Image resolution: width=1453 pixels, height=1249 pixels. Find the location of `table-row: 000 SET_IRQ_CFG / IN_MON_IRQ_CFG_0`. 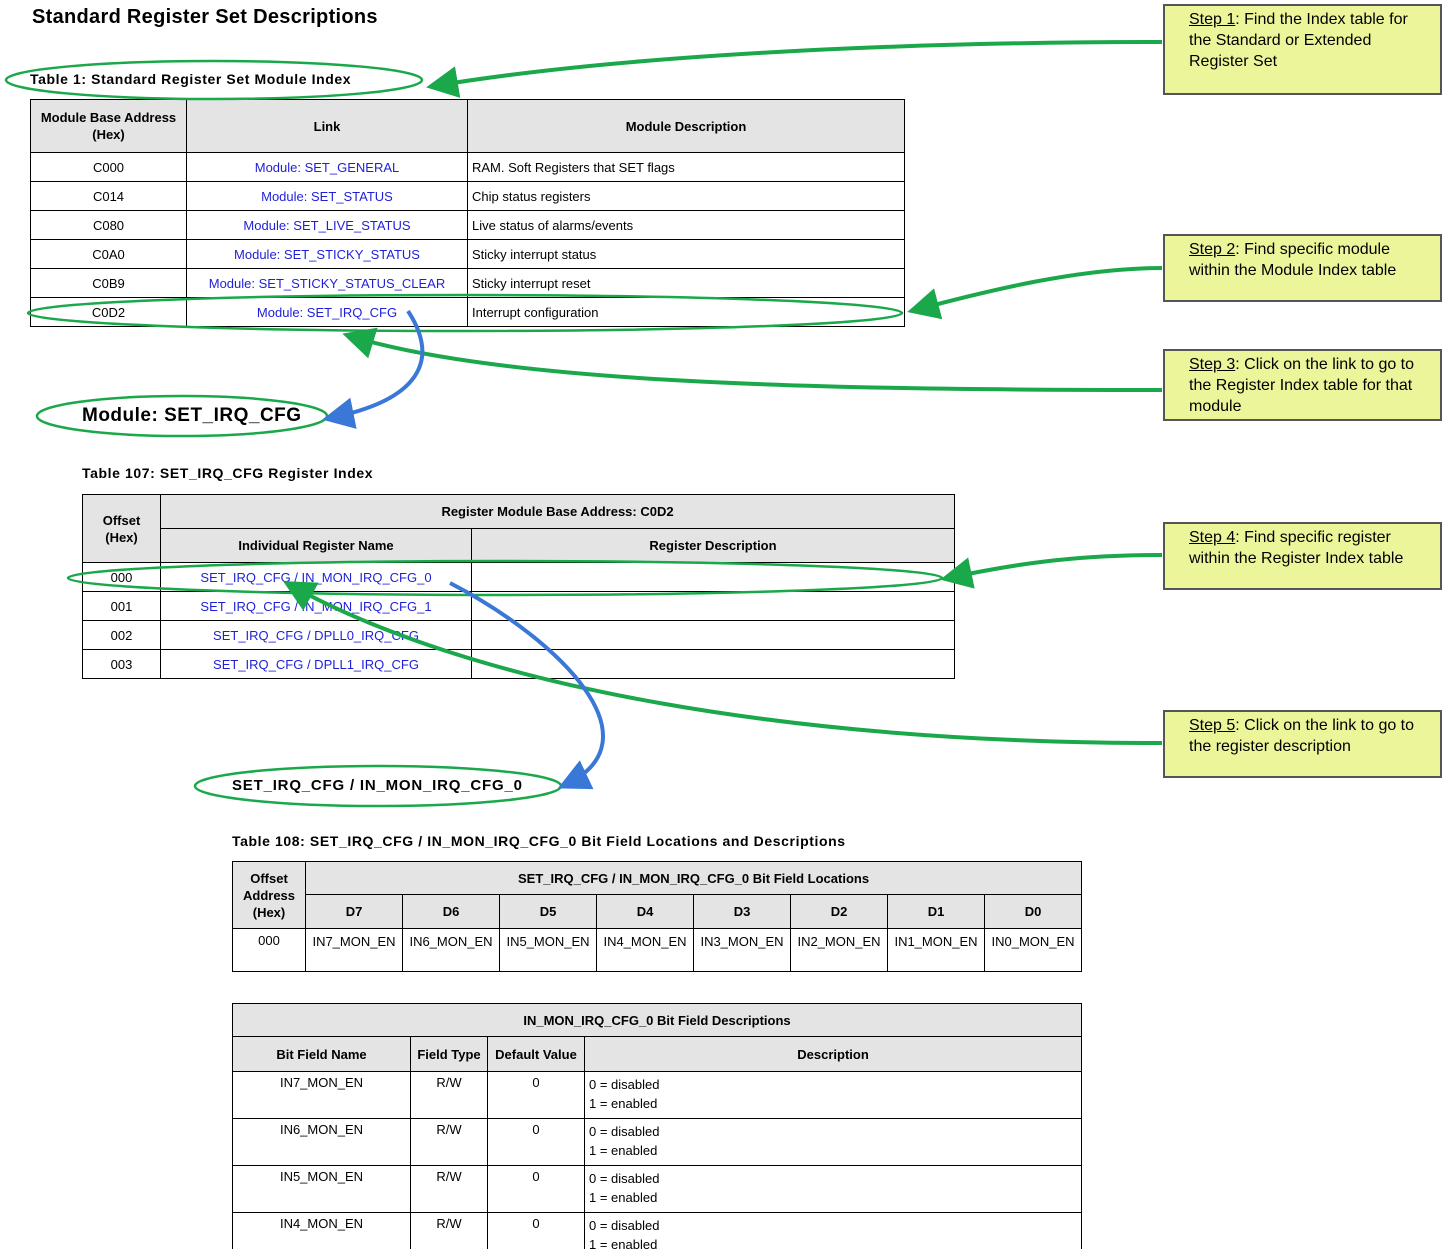

table-row: 000 SET_IRQ_CFG / IN_MON_IRQ_CFG_0 is located at coordinates (519, 577).